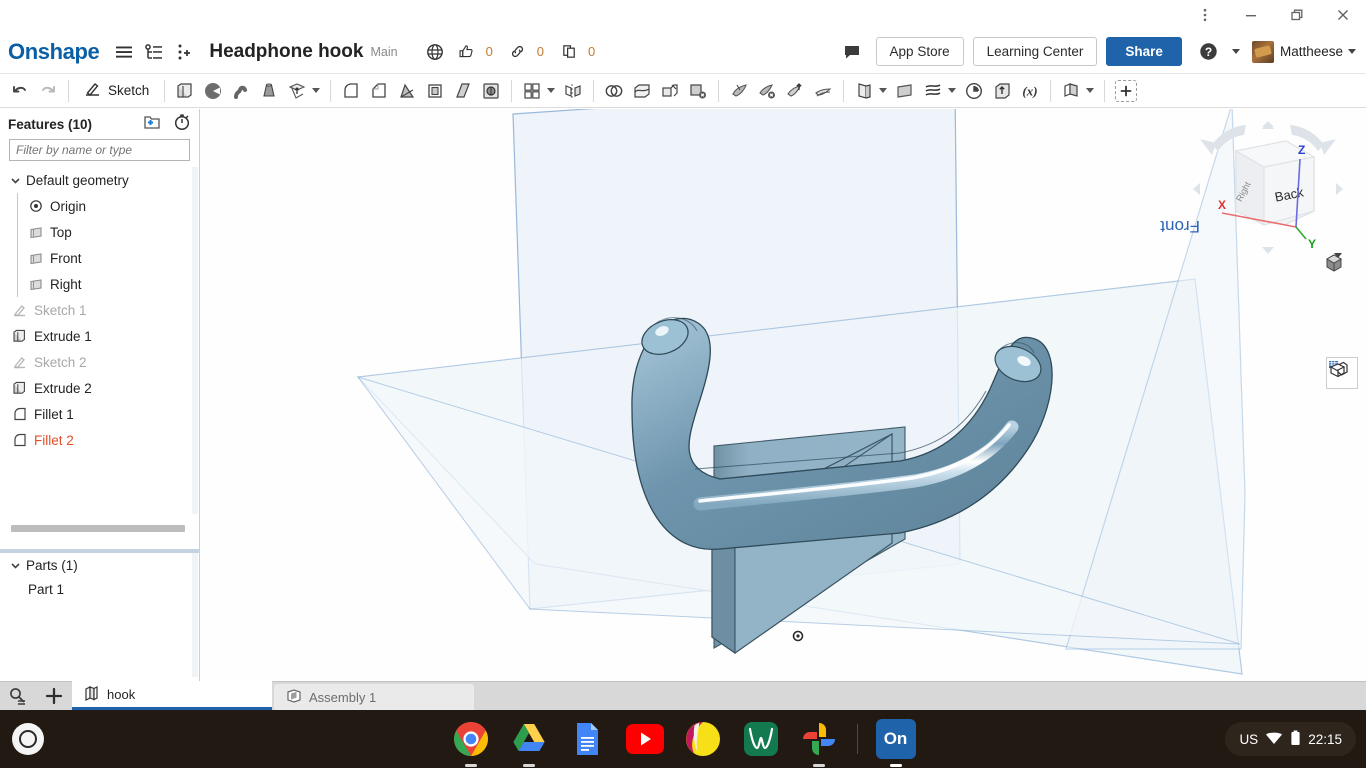 This screenshot has height=768, width=1366. I want to click on user-chevron-down-icon, so click(1352, 51).